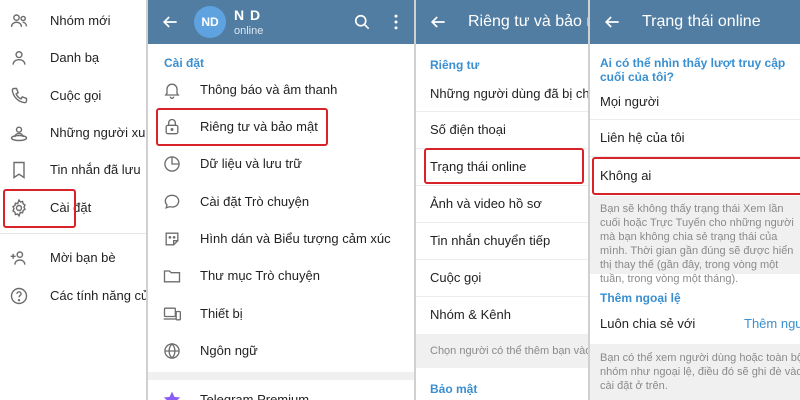 The image size is (800, 400). I want to click on menu-item-label: Cuộc gọi, so click(76, 95).